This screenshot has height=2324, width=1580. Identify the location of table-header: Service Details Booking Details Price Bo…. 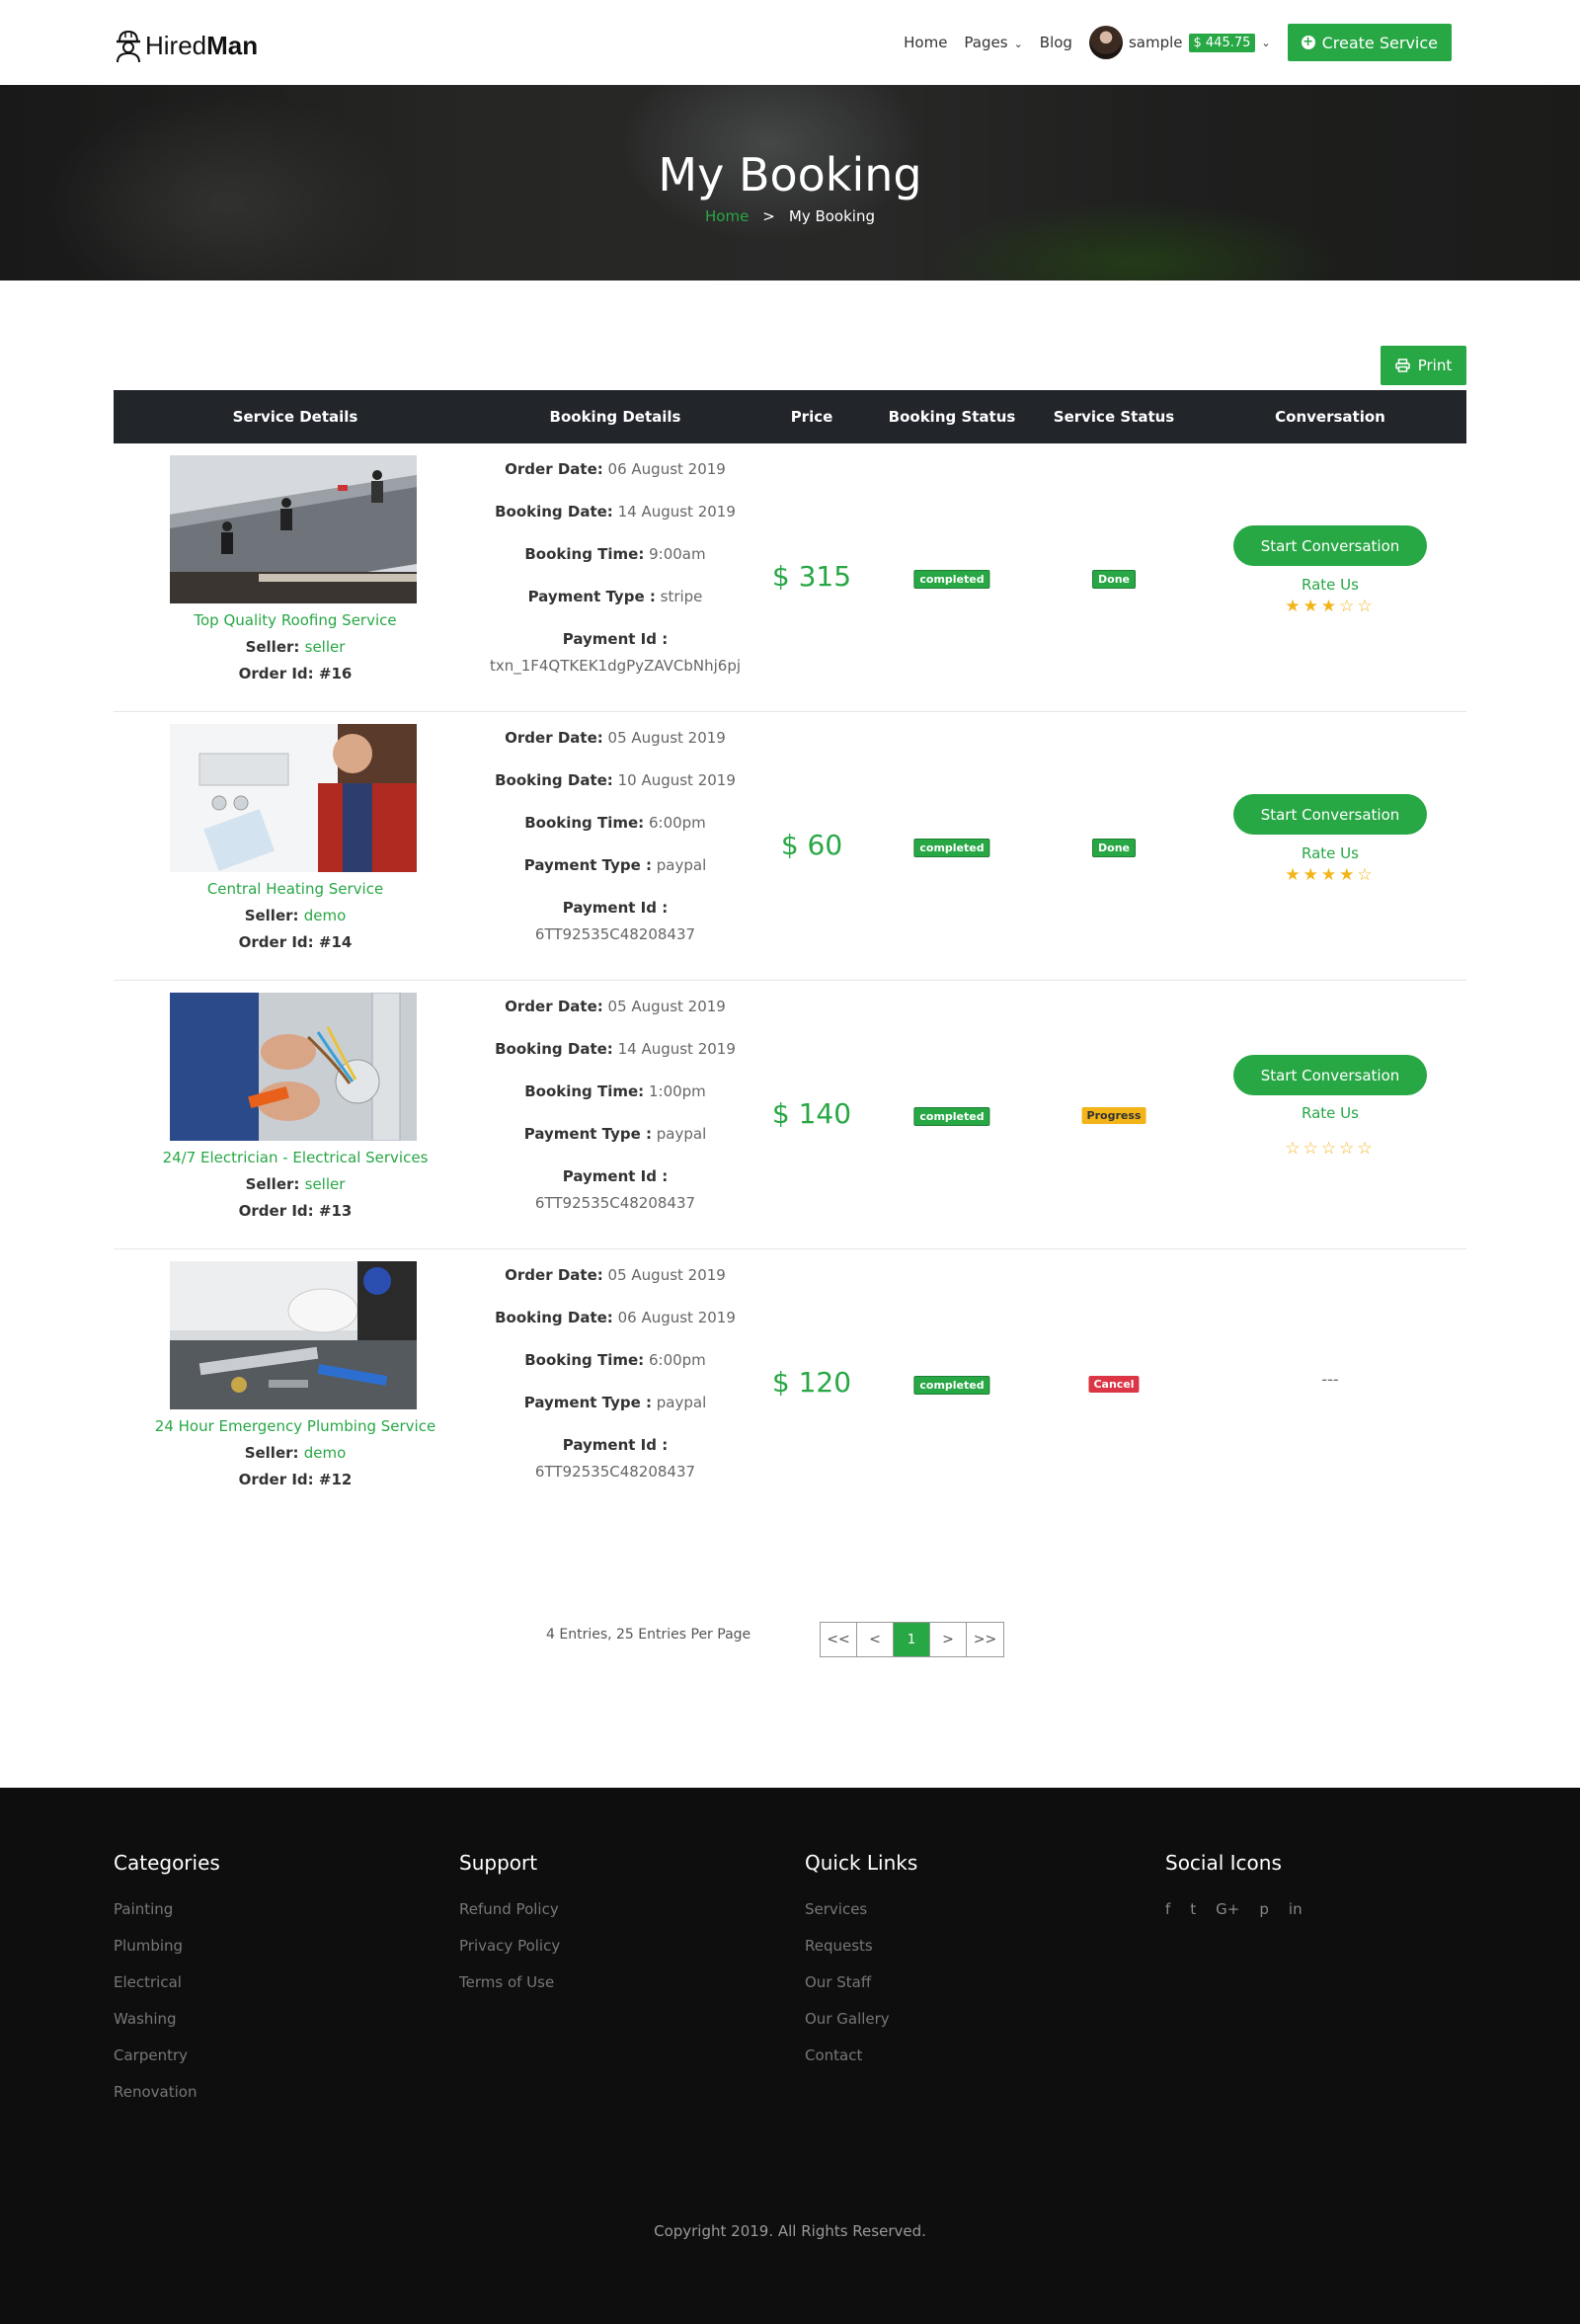
(790, 417).